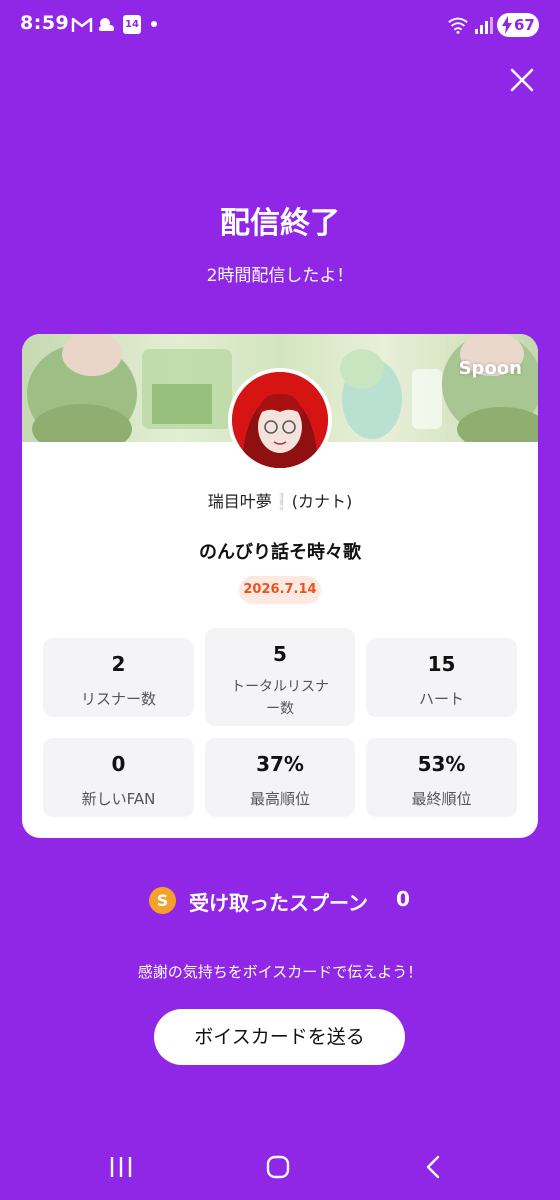 Image resolution: width=560 pixels, height=1200 pixels. Describe the element at coordinates (118, 699) in the screenshot. I see `stat-label: リスナー数` at that location.